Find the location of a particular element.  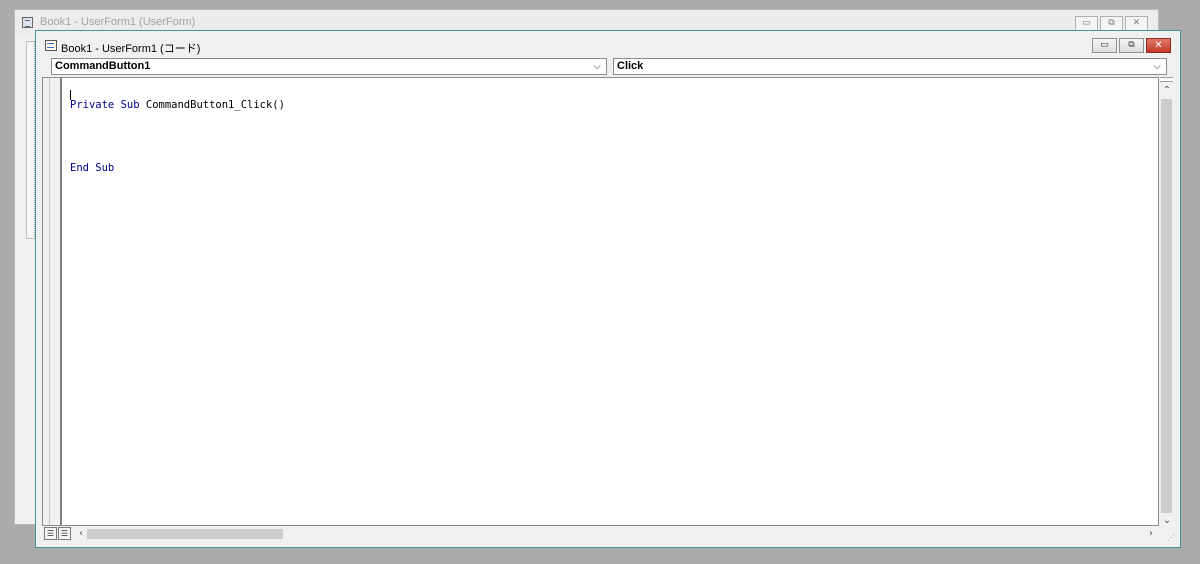

resize-grip-icon: ⋰ is located at coordinates (1167, 534).